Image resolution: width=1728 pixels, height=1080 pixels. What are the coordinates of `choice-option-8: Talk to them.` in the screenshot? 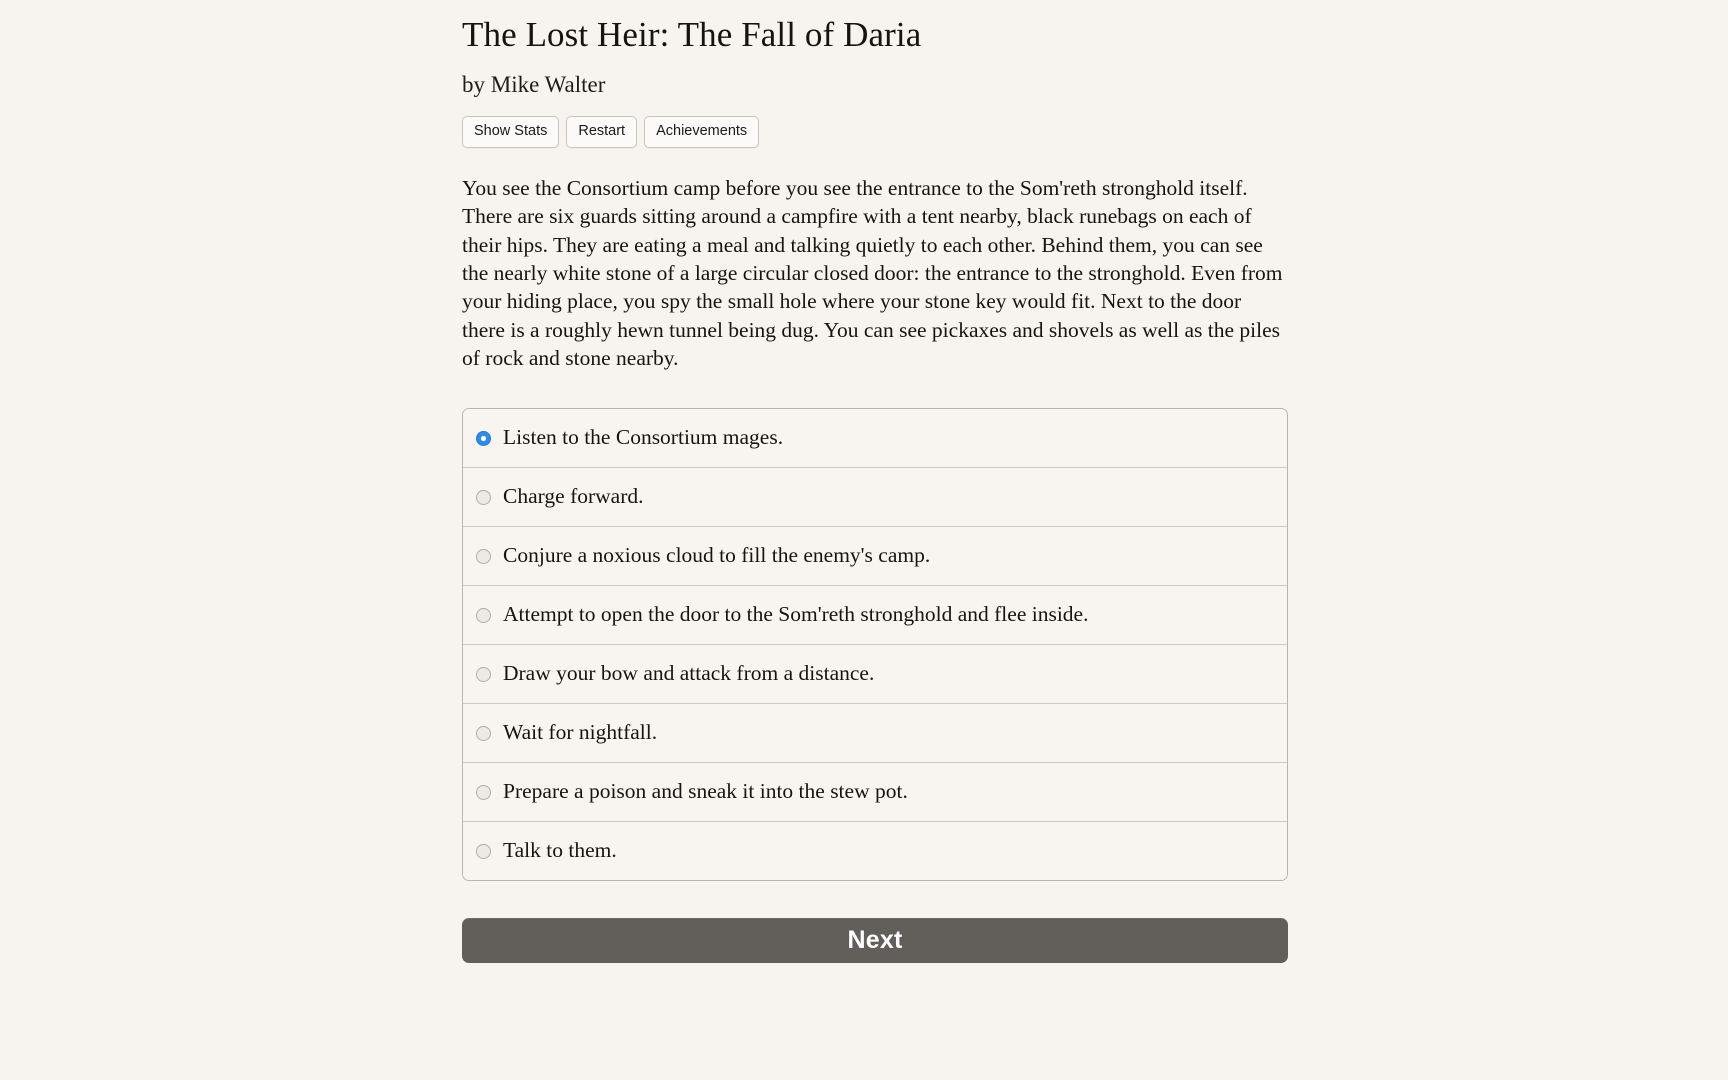 It's located at (875, 851).